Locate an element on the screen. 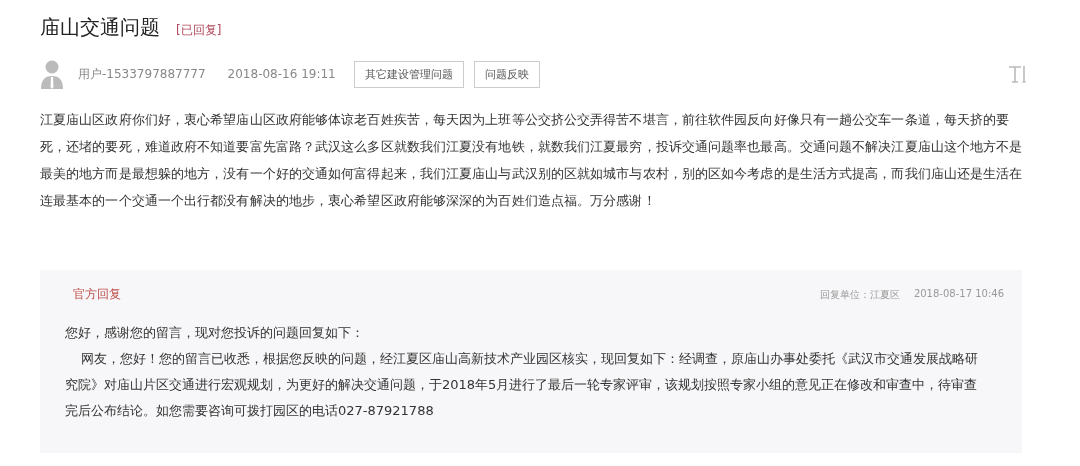  category-tag: 其它建设管理问题 is located at coordinates (408, 74).